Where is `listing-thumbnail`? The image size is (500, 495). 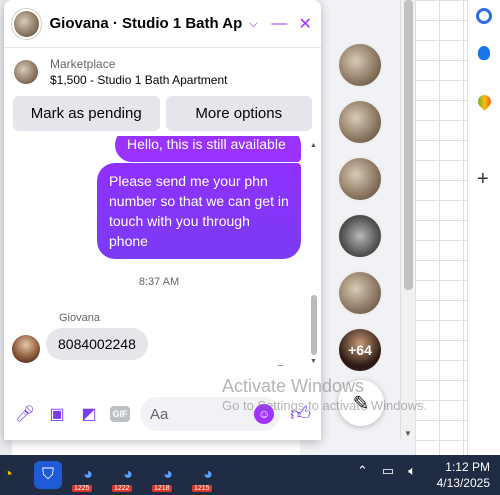
listing-thumbnail is located at coordinates (26, 72).